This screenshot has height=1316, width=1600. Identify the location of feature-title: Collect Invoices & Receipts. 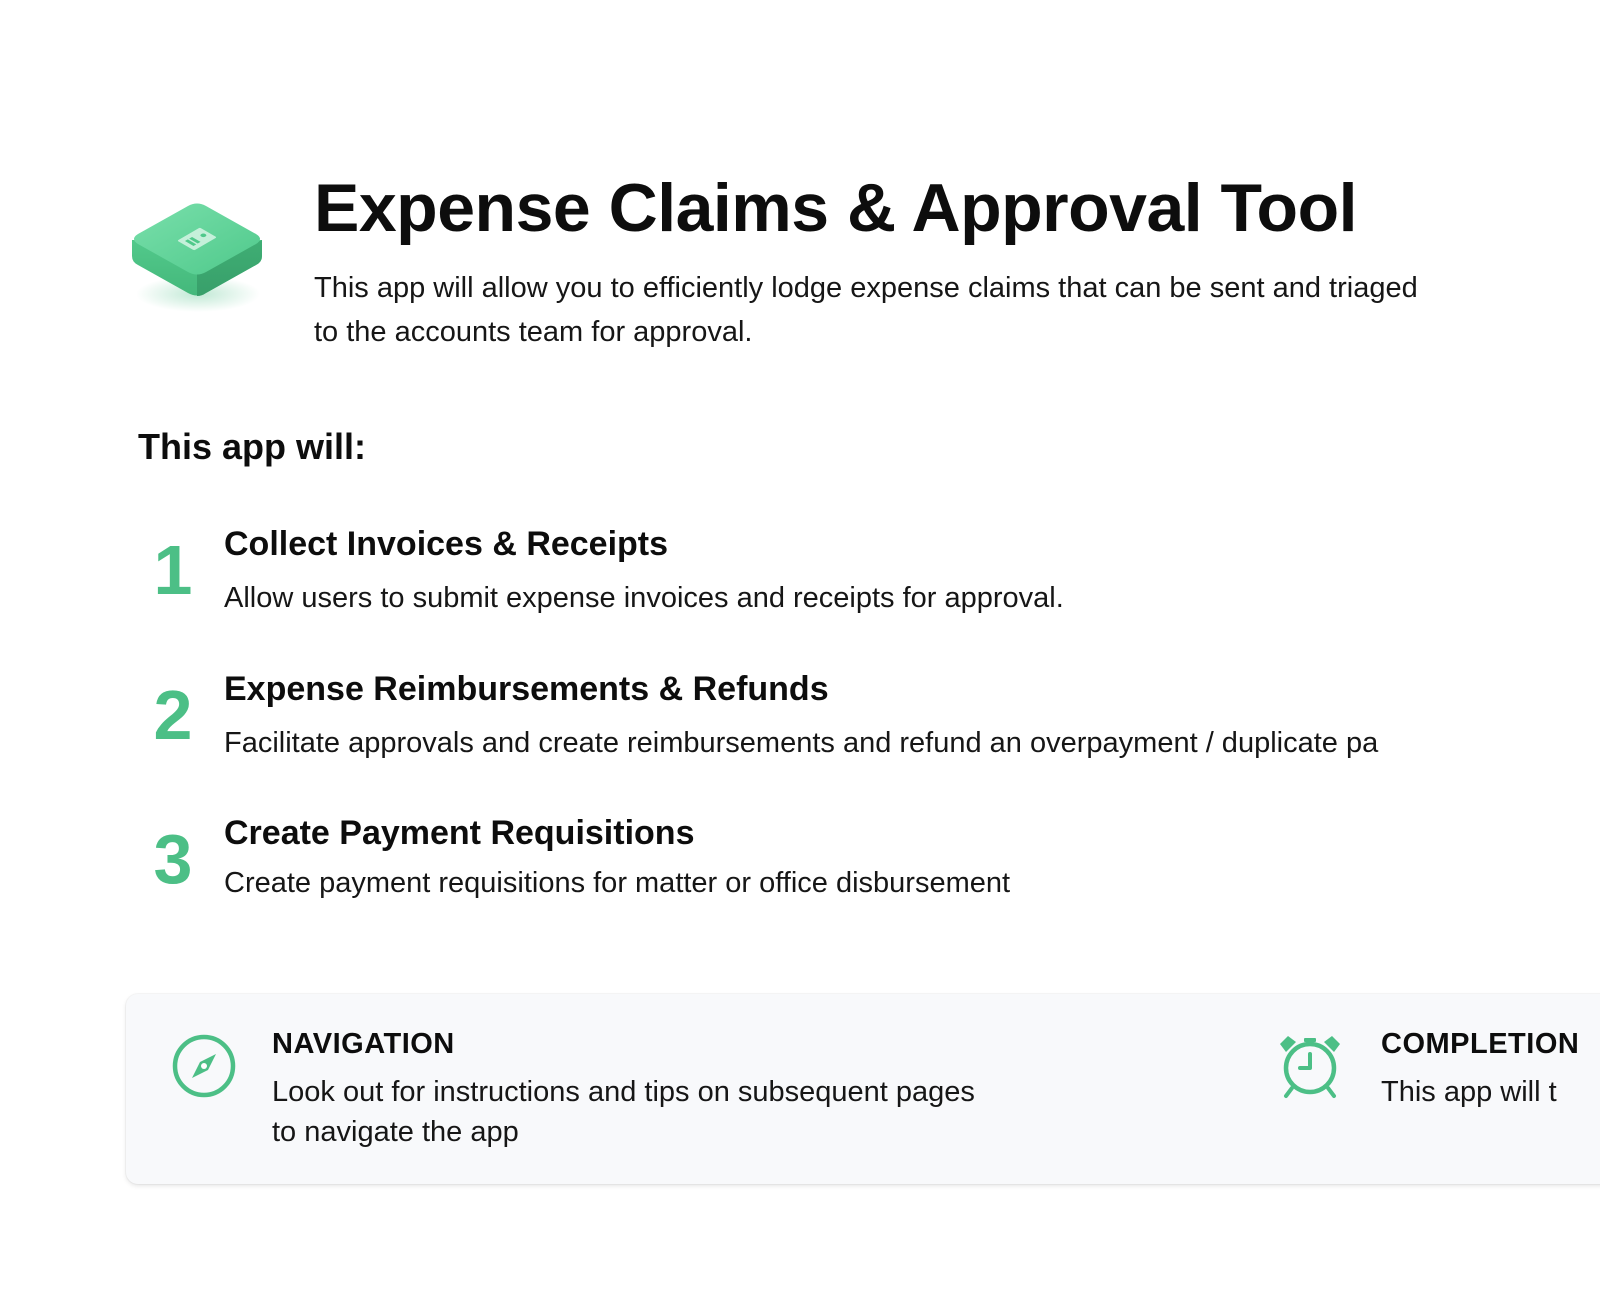
(446, 544).